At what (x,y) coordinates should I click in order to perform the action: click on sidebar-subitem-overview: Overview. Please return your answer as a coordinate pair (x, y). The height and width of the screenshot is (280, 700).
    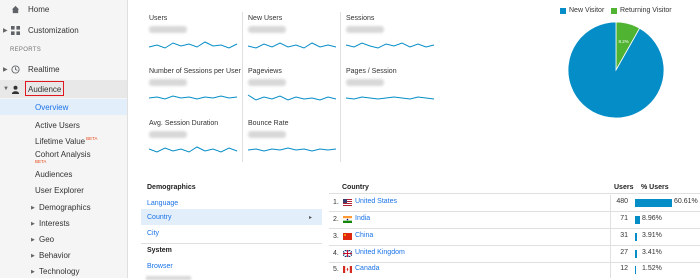
    Looking at the image, I should click on (51, 107).